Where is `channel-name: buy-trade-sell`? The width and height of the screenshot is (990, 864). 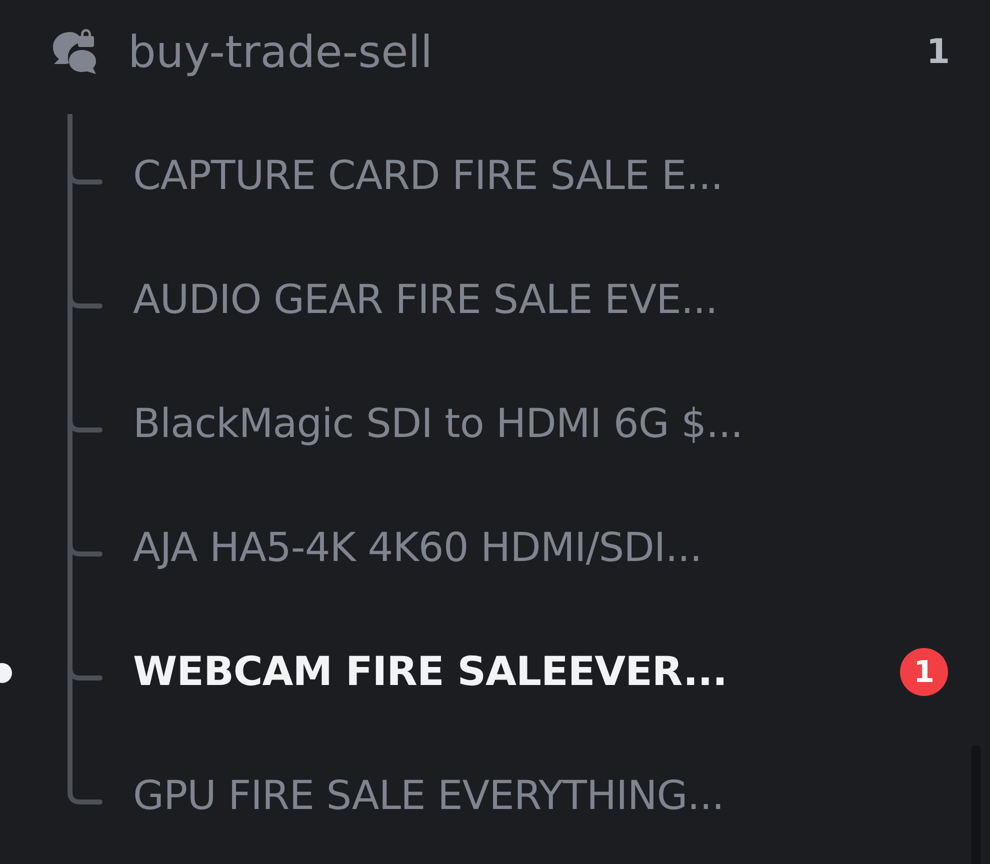
channel-name: buy-trade-sell is located at coordinates (527, 52).